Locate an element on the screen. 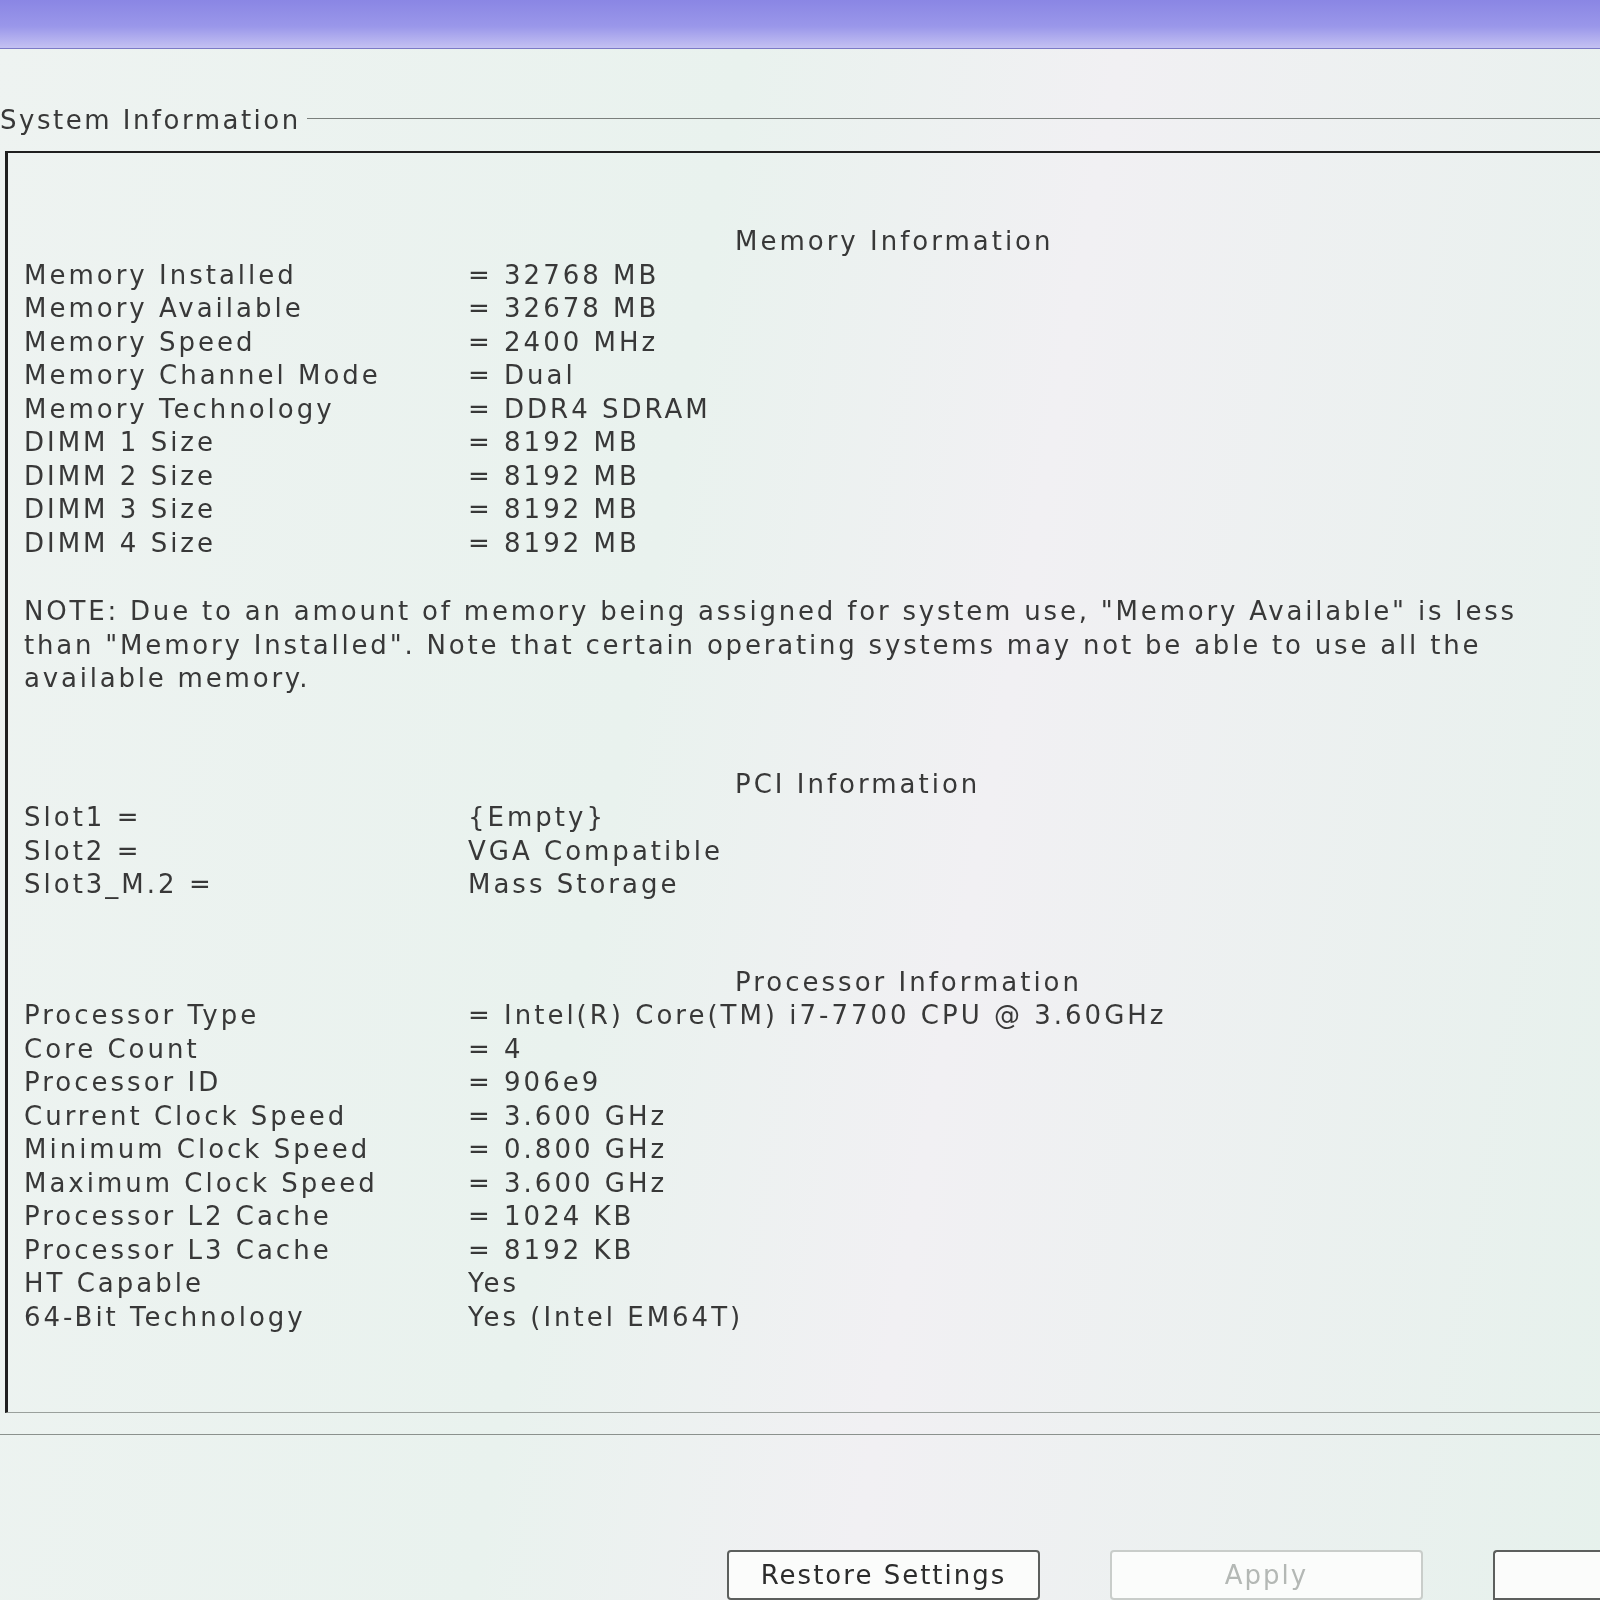  info-label: Processor ID is located at coordinates (123, 1082).